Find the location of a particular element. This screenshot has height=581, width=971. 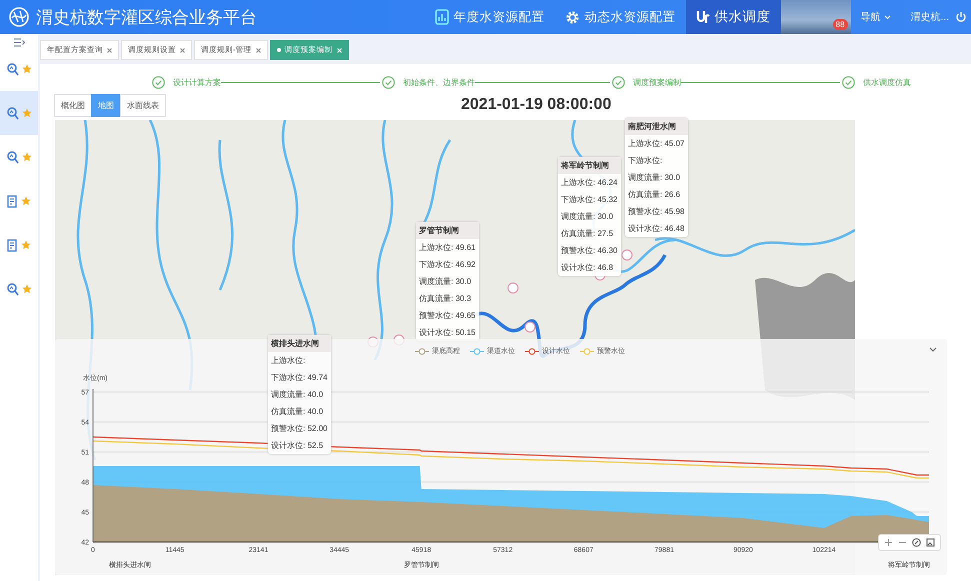

gate-reading: 下游水位: is located at coordinates (645, 161).